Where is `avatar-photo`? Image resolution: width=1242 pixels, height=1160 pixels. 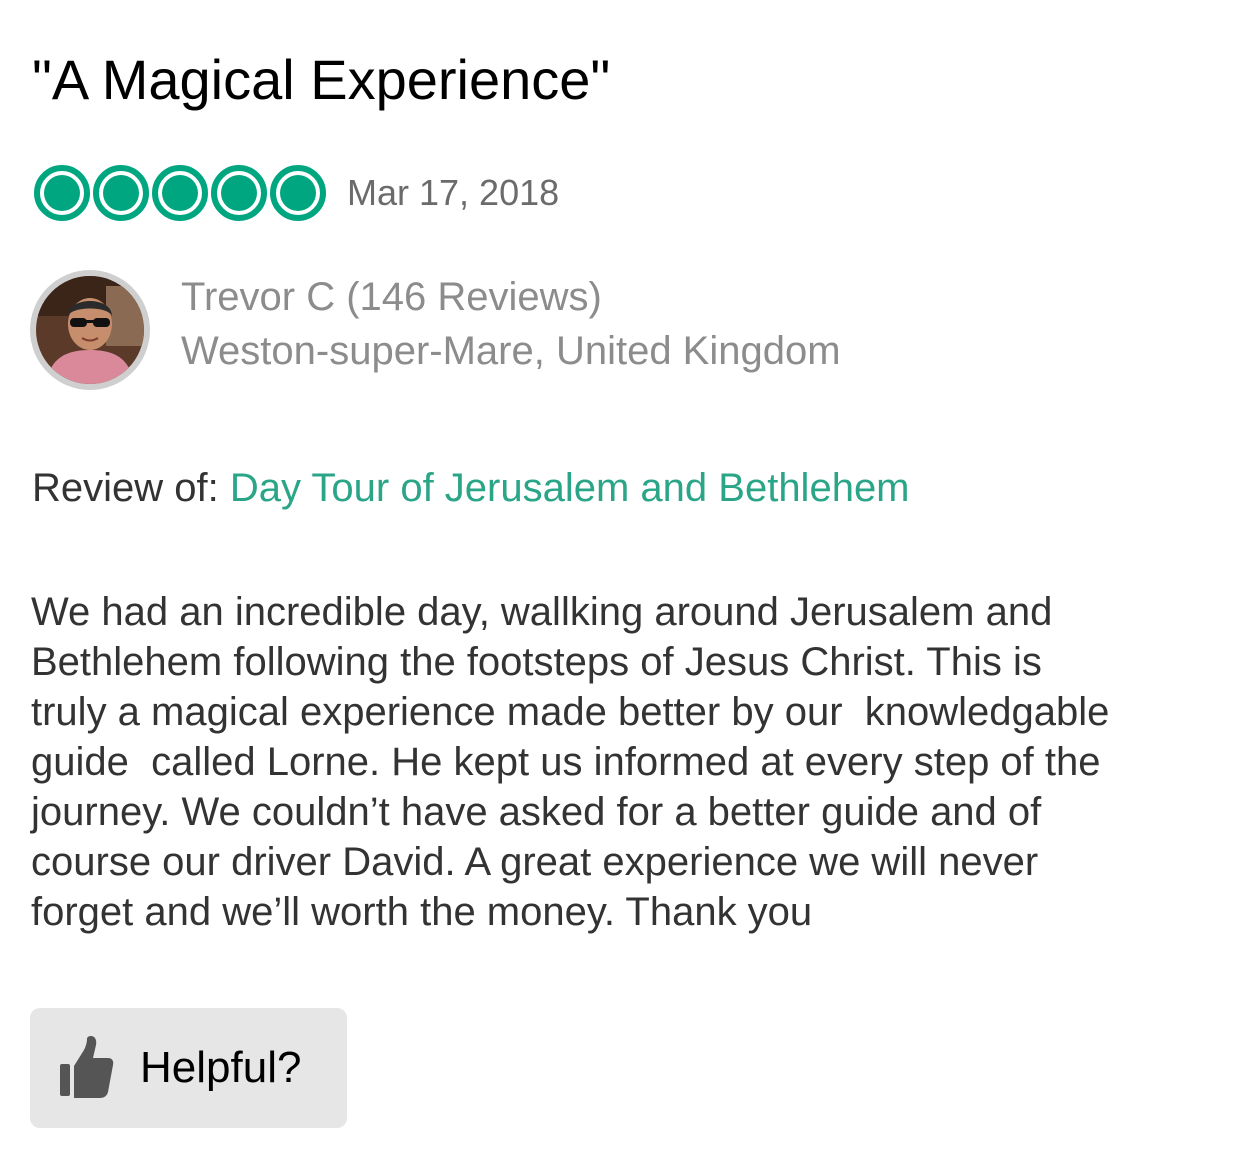
avatar-photo is located at coordinates (90, 330).